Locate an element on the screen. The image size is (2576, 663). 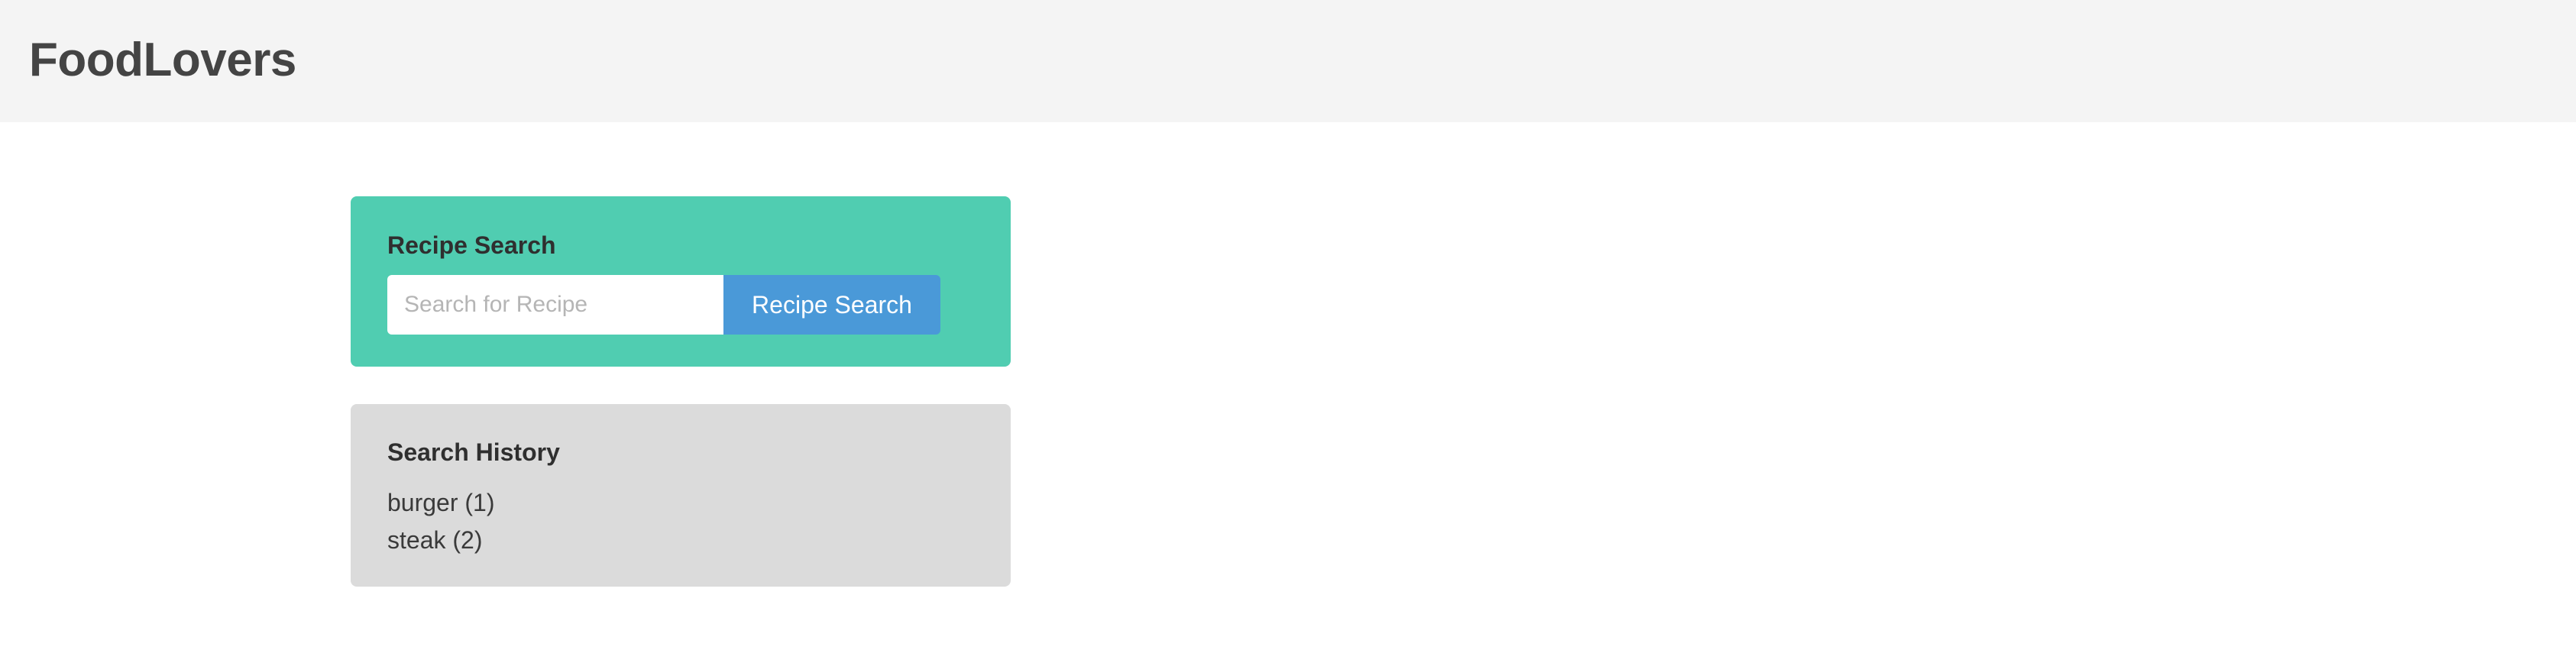
brand-logo-text: FoodLovers is located at coordinates (162, 60).